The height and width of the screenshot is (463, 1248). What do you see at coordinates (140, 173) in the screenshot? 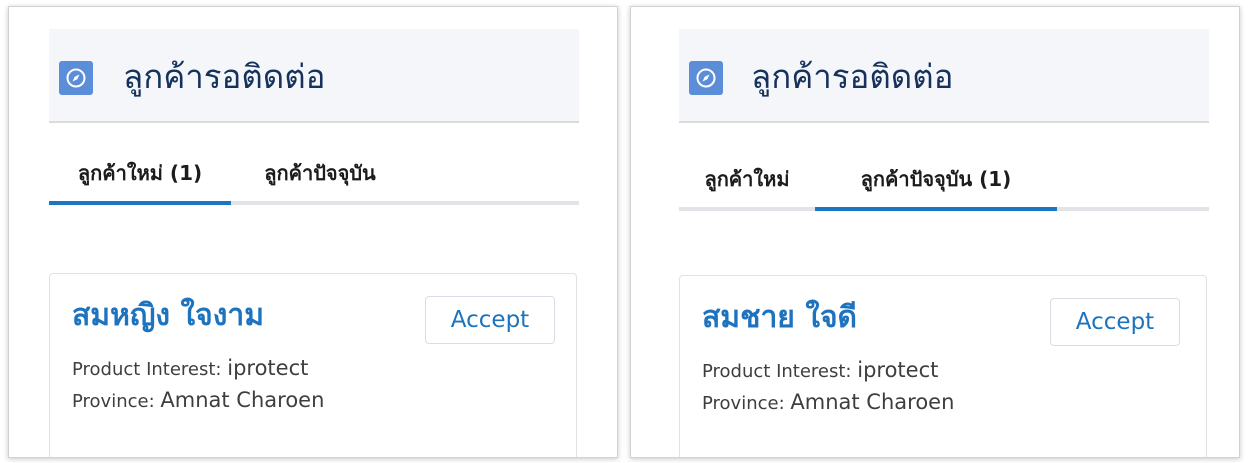
I see `tab-new-customers: ลูกค้าใหม่ (1)` at bounding box center [140, 173].